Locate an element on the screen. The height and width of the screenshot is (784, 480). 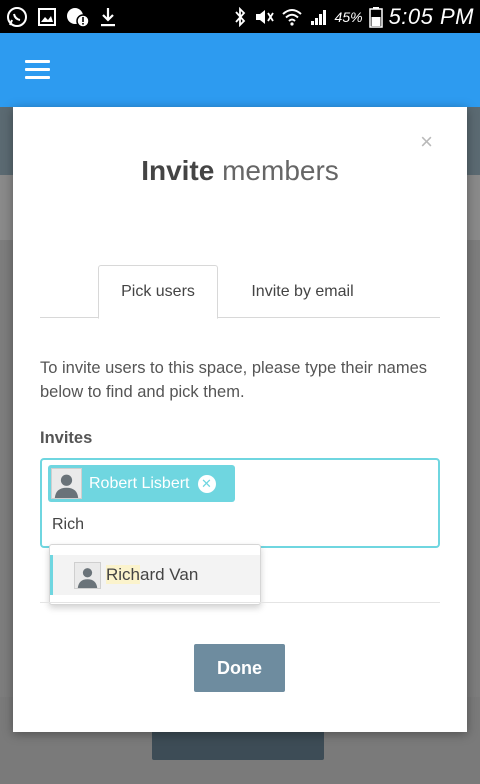
user-suggestions-dropdown: Richard Van is located at coordinates (155, 574).